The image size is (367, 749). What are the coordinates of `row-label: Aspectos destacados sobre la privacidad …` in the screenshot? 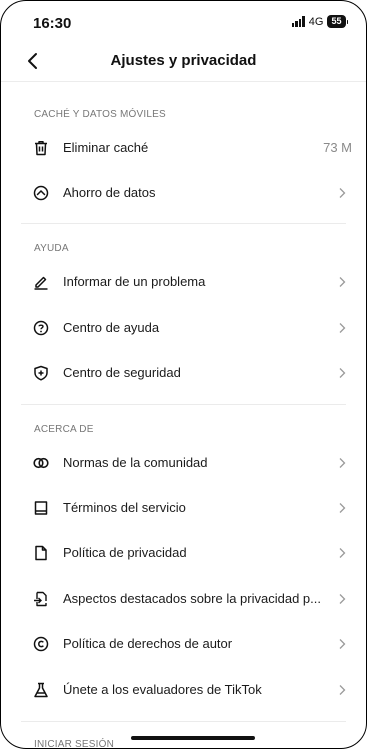 It's located at (192, 598).